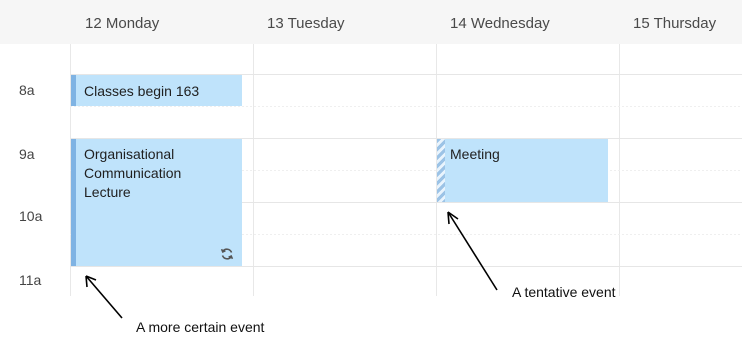 This screenshot has height=337, width=742. Describe the element at coordinates (472, 251) in the screenshot. I see `arrow-tentative` at that location.